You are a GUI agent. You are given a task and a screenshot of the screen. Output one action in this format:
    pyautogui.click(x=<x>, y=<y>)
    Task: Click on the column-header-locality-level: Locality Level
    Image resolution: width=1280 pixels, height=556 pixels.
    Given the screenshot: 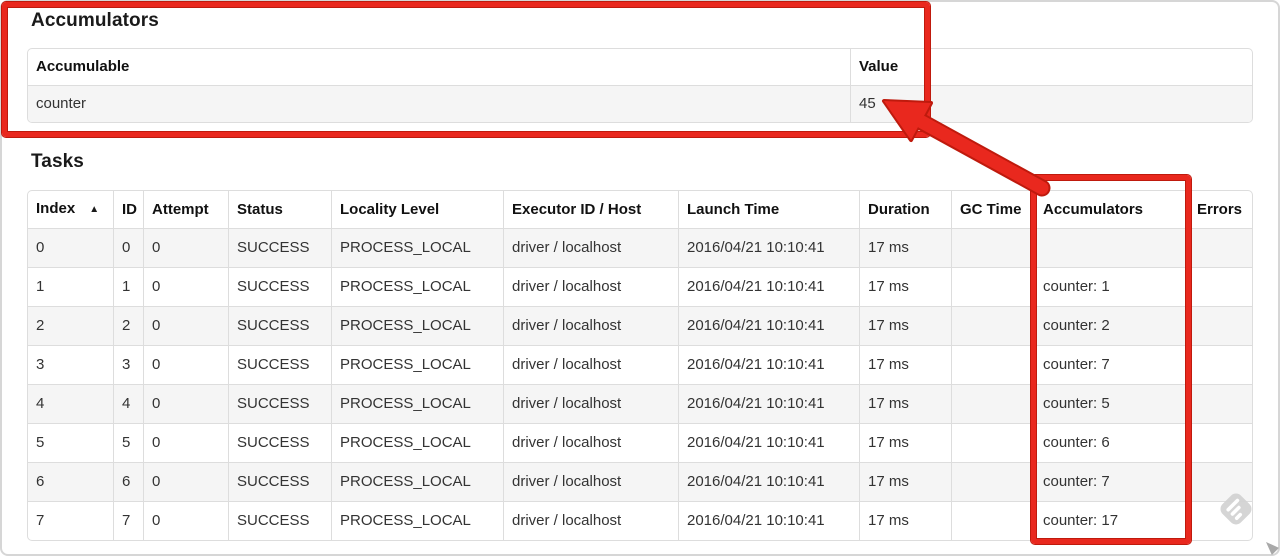 What is the action you would take?
    pyautogui.click(x=417, y=209)
    